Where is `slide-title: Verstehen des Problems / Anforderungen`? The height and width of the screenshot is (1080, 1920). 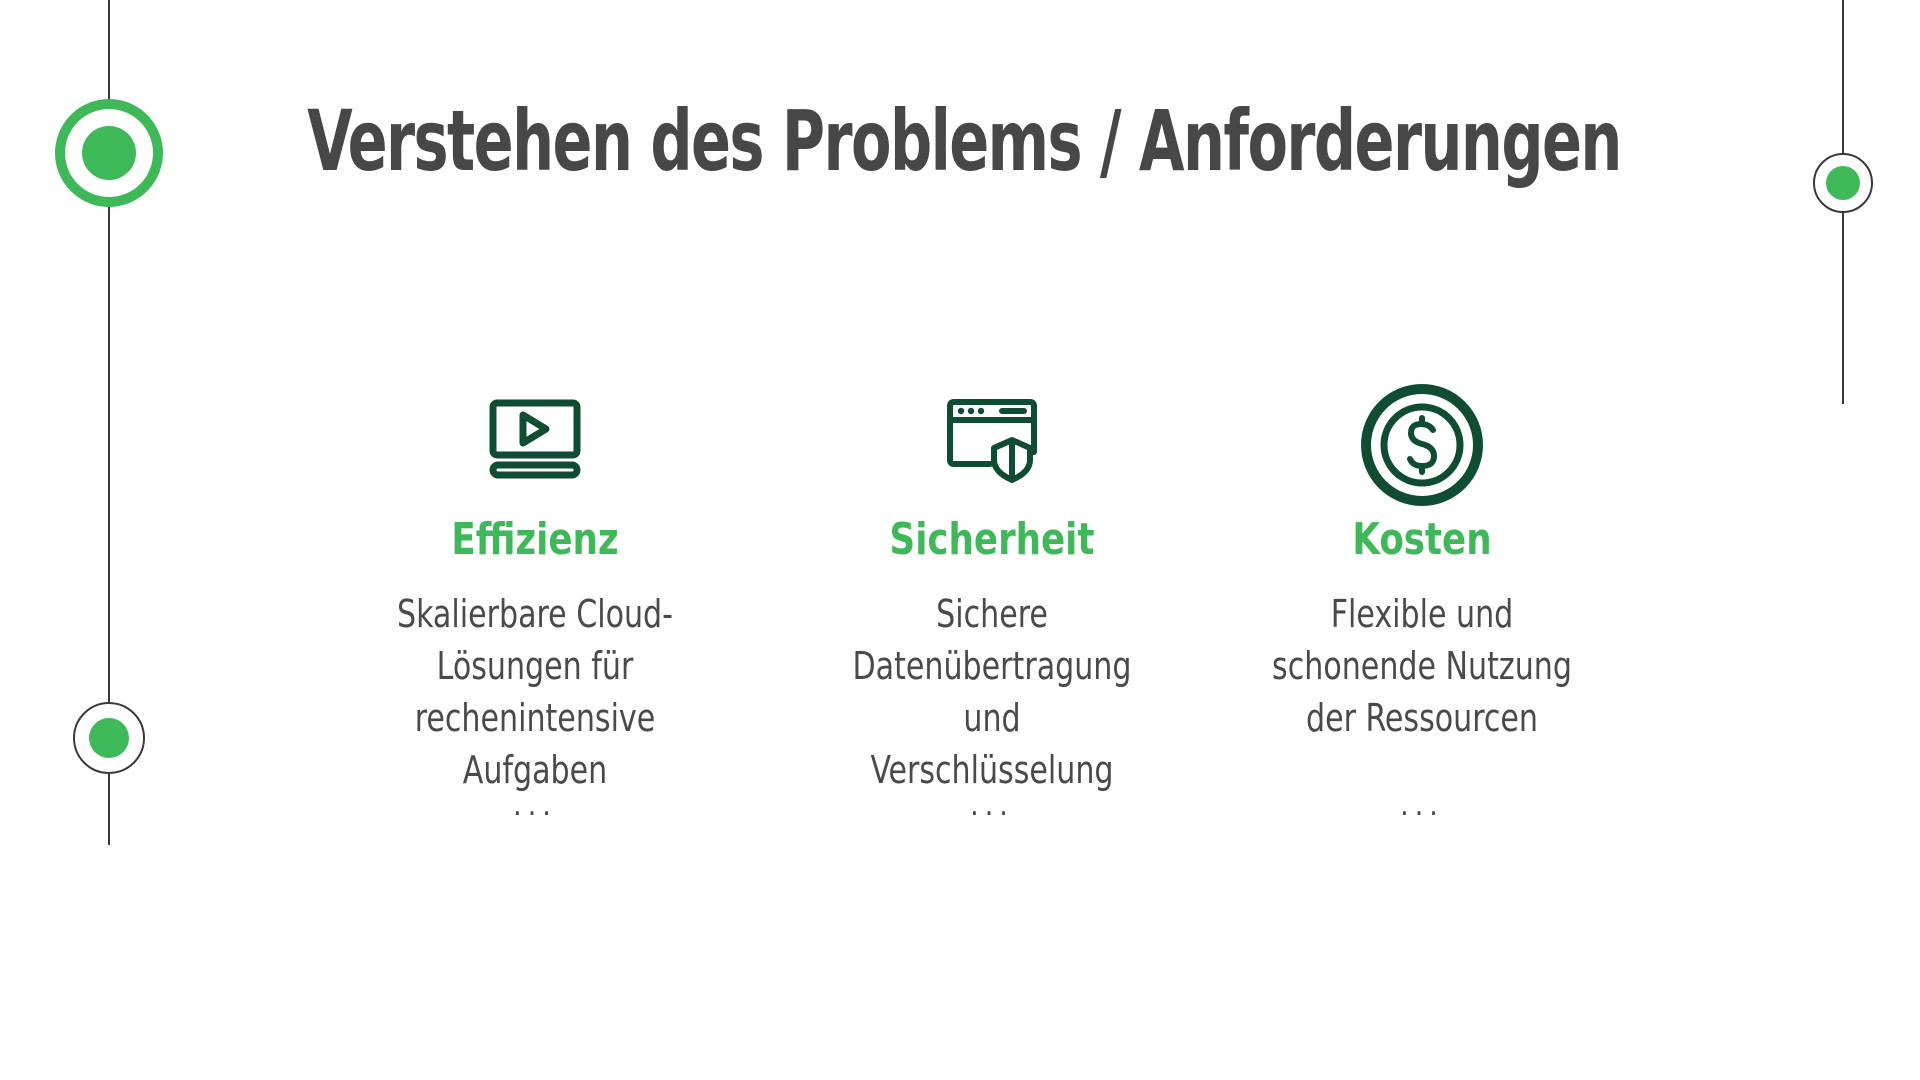 slide-title: Verstehen des Problems / Anforderungen is located at coordinates (964, 141).